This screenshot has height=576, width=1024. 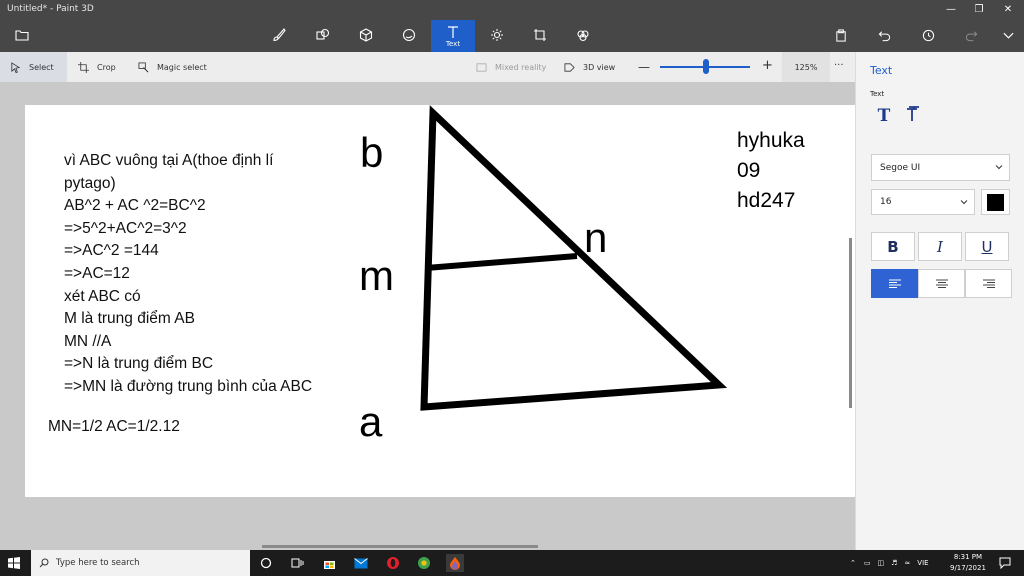 What do you see at coordinates (501, 262) in the screenshot?
I see `midline-mn` at bounding box center [501, 262].